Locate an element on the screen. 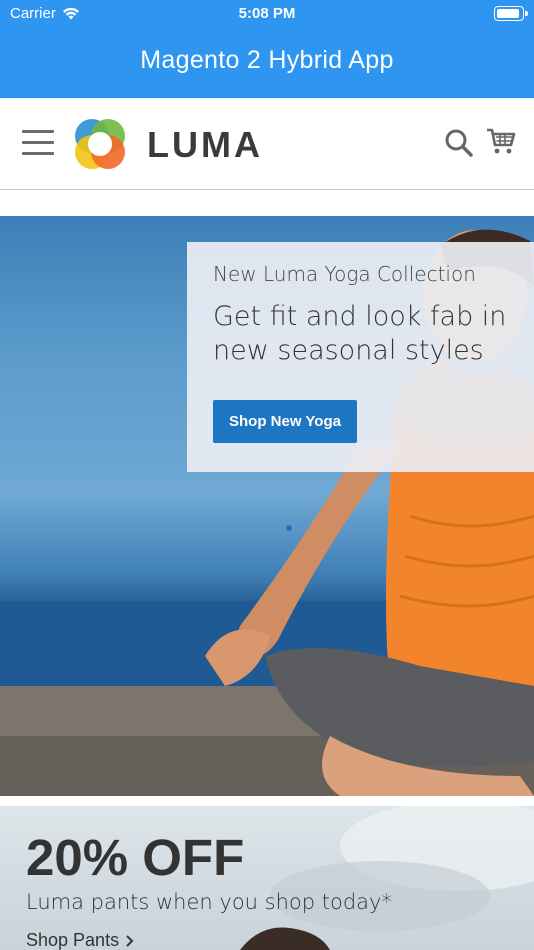  status-bar: Carrier 5:08 PM is located at coordinates (267, 15).